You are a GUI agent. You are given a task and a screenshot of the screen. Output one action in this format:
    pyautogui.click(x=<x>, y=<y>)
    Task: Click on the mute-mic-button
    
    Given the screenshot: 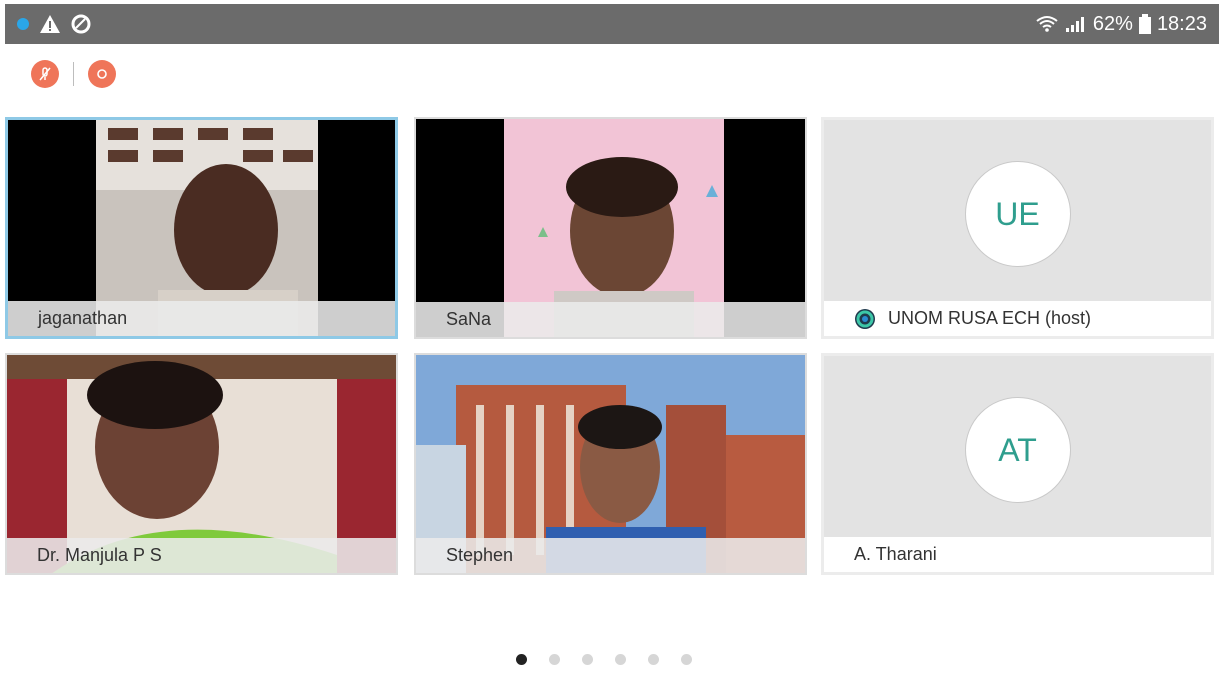 What is the action you would take?
    pyautogui.click(x=45, y=74)
    